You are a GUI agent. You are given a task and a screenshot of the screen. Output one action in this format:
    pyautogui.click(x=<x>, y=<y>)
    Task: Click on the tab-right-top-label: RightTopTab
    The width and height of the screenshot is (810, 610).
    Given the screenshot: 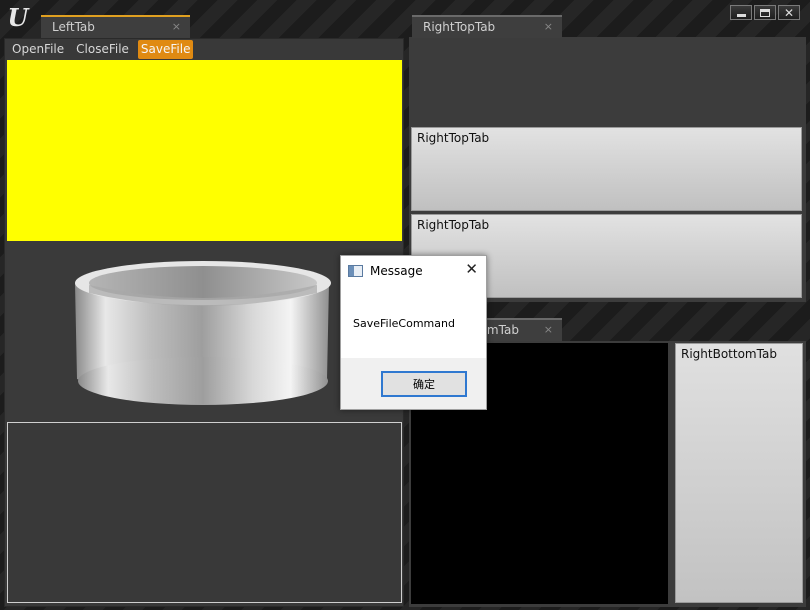 What is the action you would take?
    pyautogui.click(x=459, y=27)
    